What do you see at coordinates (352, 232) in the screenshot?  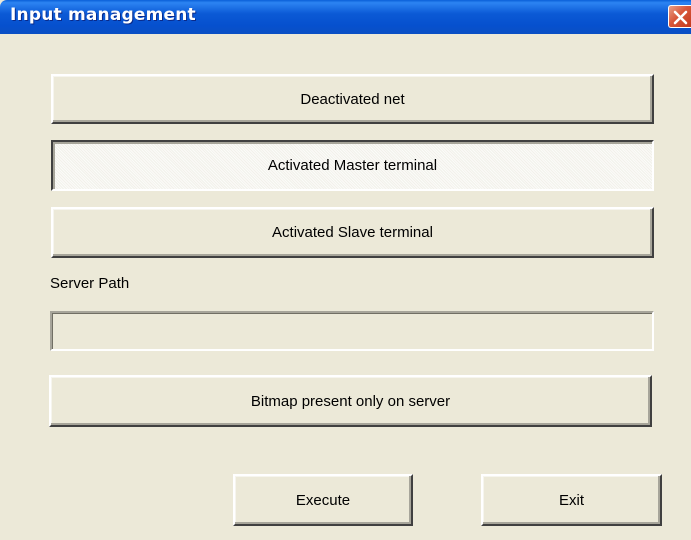 I see `activated-slave-terminal-button: Activated Slave terminal` at bounding box center [352, 232].